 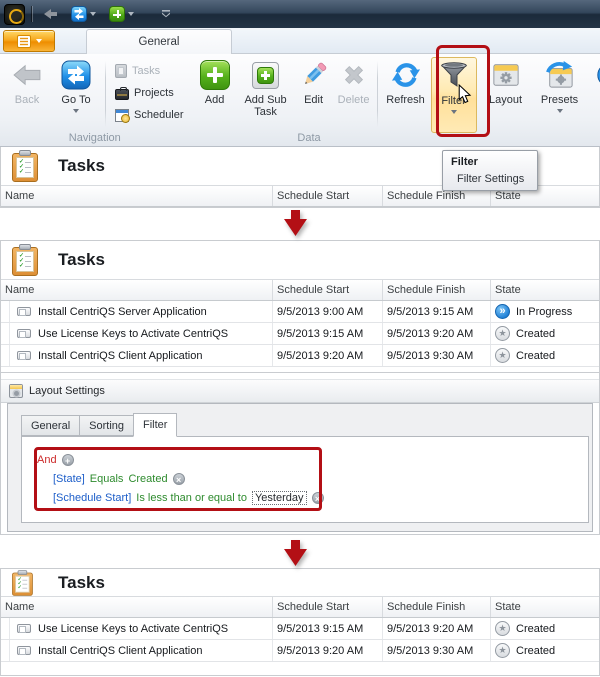 I want to click on delete-button: Delete, so click(x=354, y=81).